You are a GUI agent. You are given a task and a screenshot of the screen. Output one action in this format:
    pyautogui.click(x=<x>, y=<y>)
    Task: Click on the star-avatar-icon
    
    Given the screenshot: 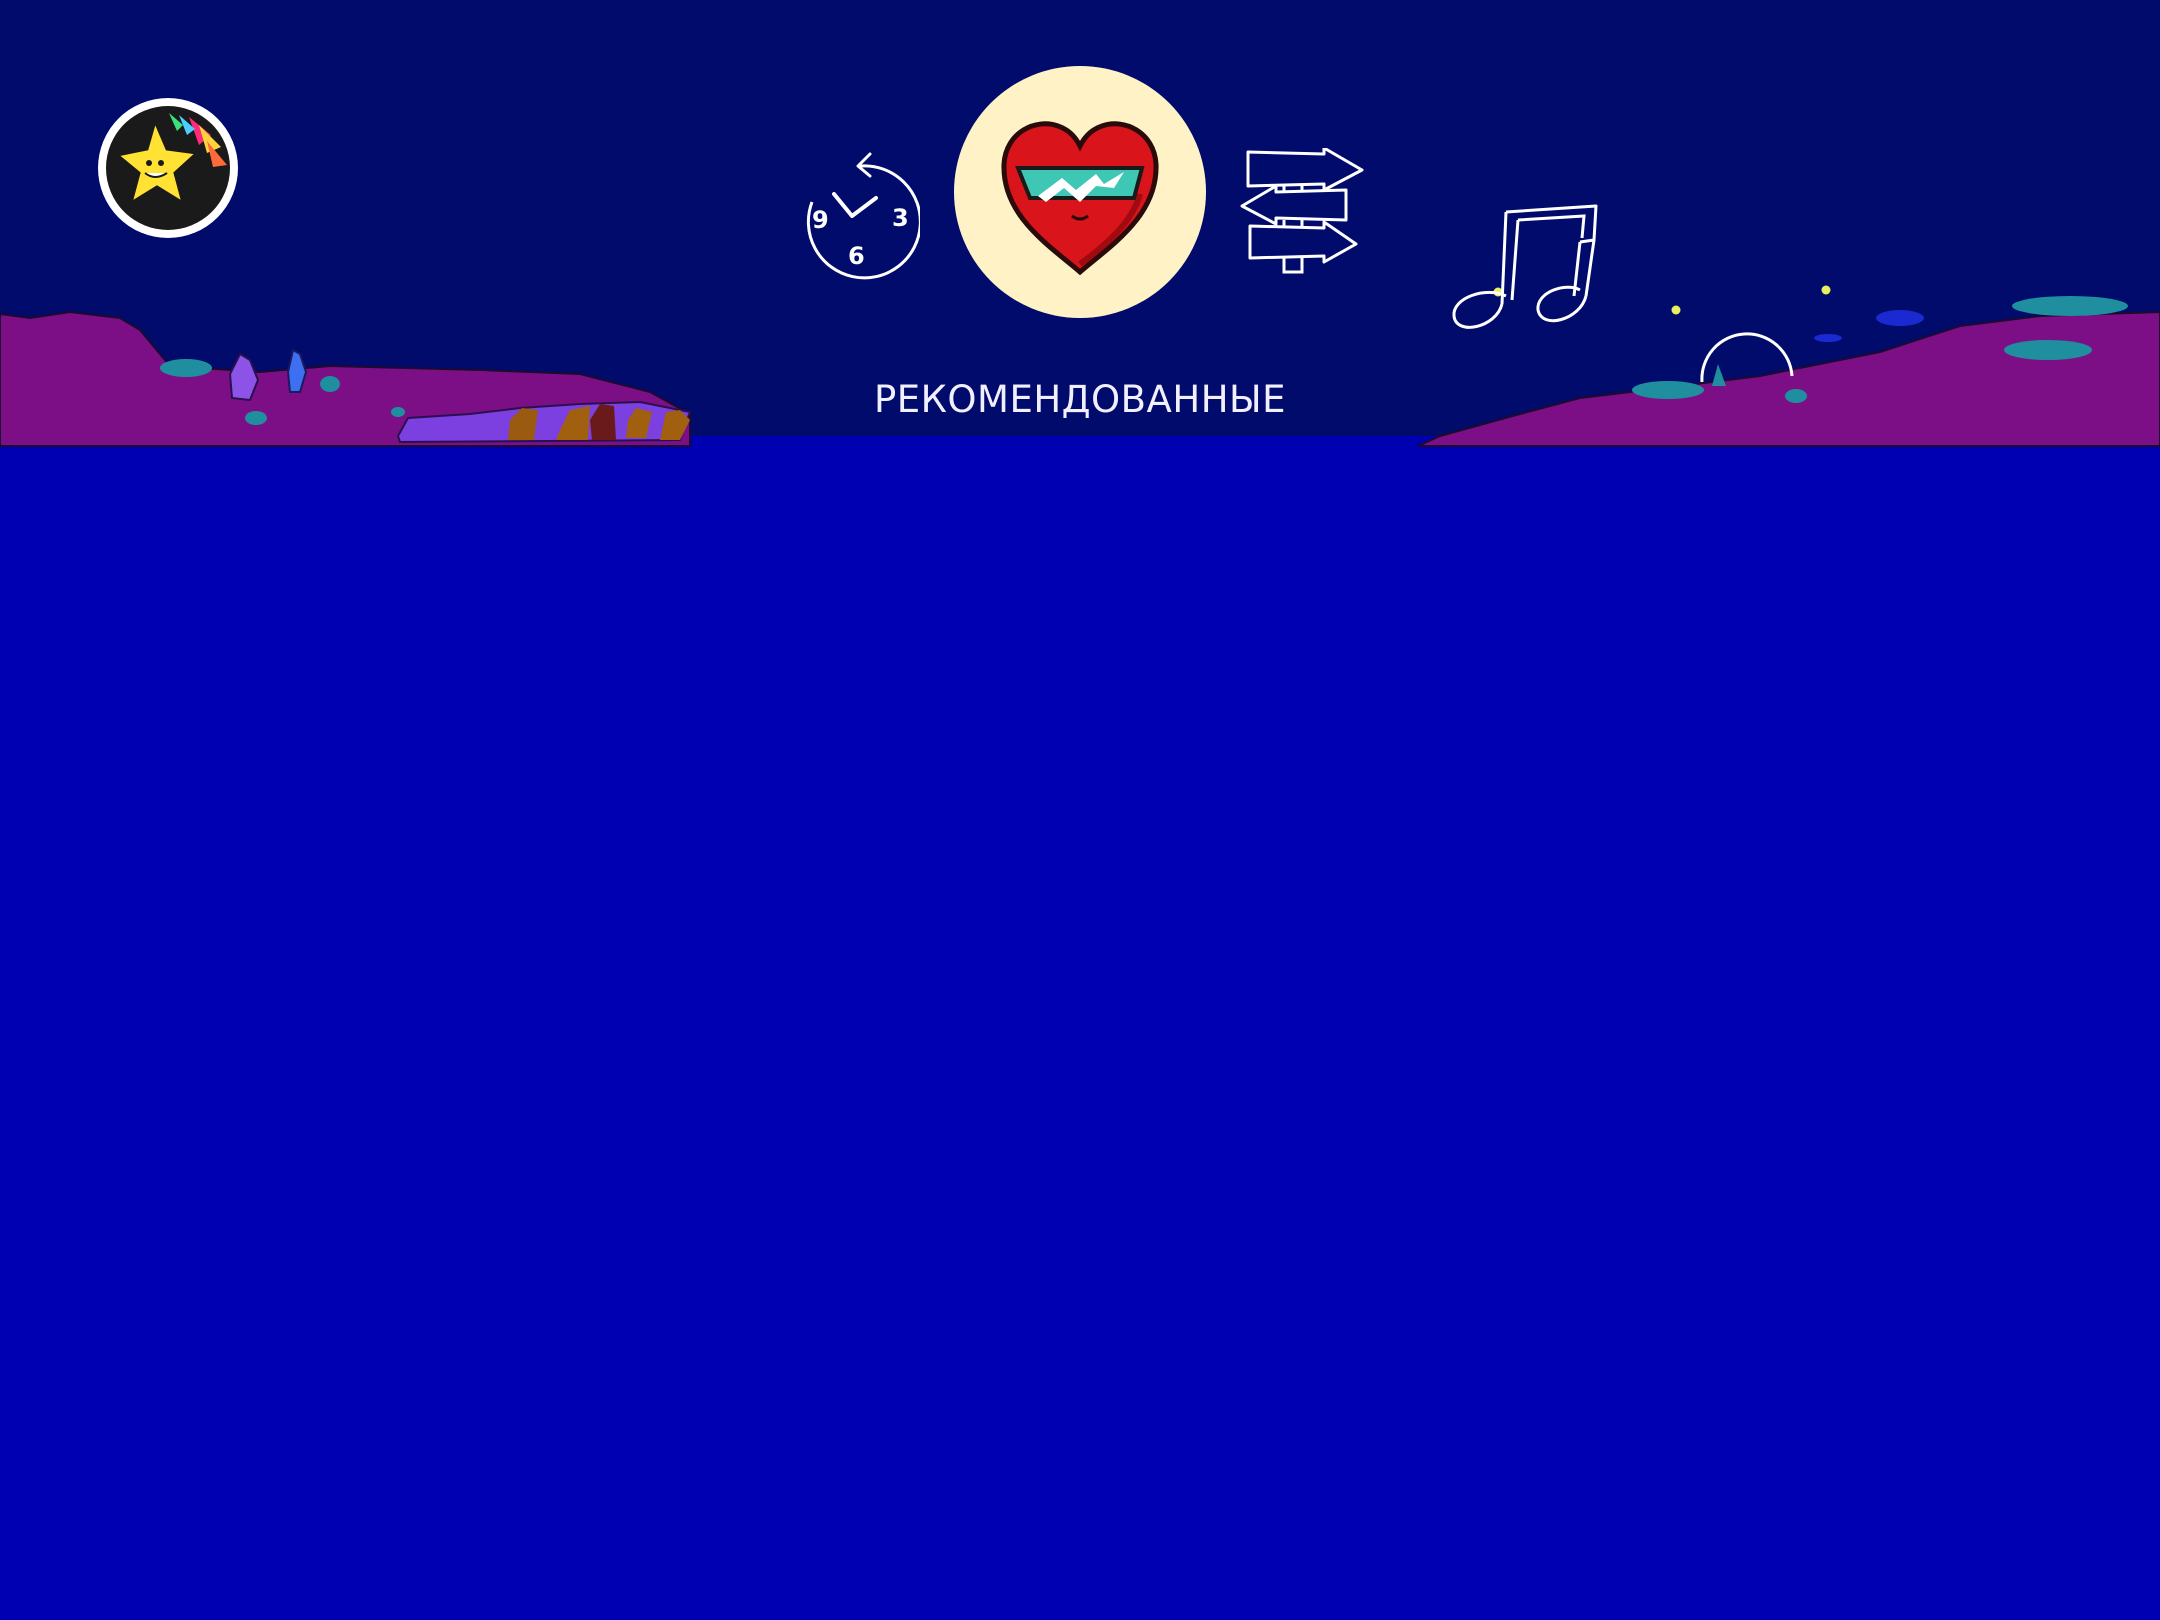 What is the action you would take?
    pyautogui.click(x=168, y=168)
    